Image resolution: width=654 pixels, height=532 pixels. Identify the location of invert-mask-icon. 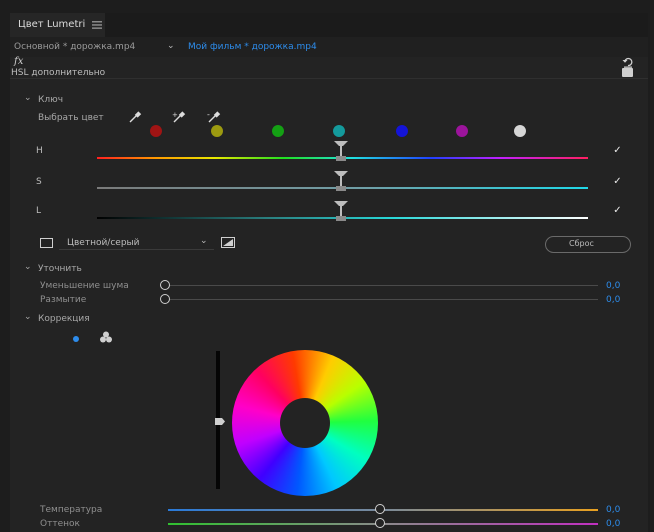
(228, 244).